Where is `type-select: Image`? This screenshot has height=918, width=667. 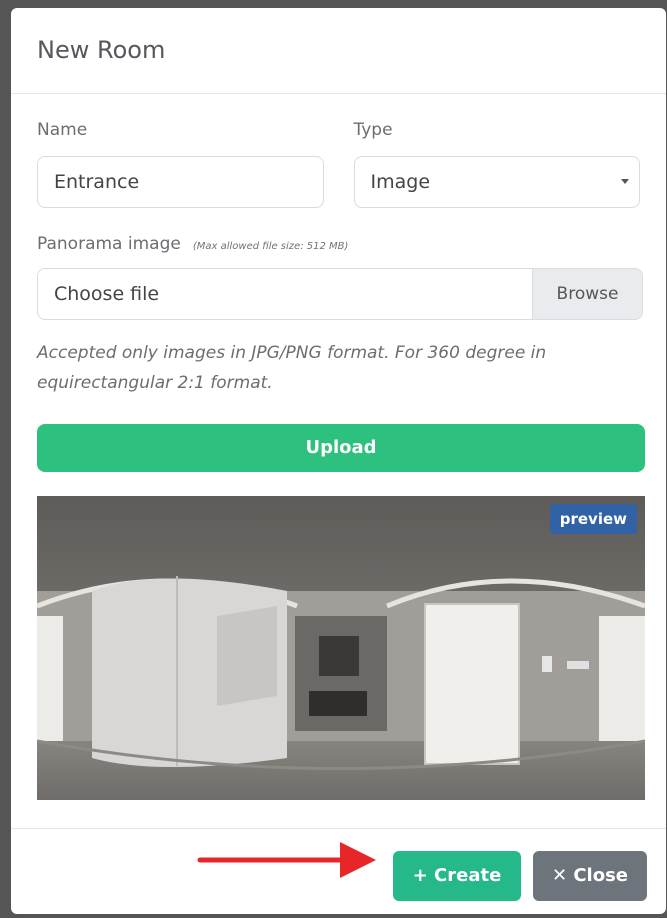 type-select: Image is located at coordinates (496, 182).